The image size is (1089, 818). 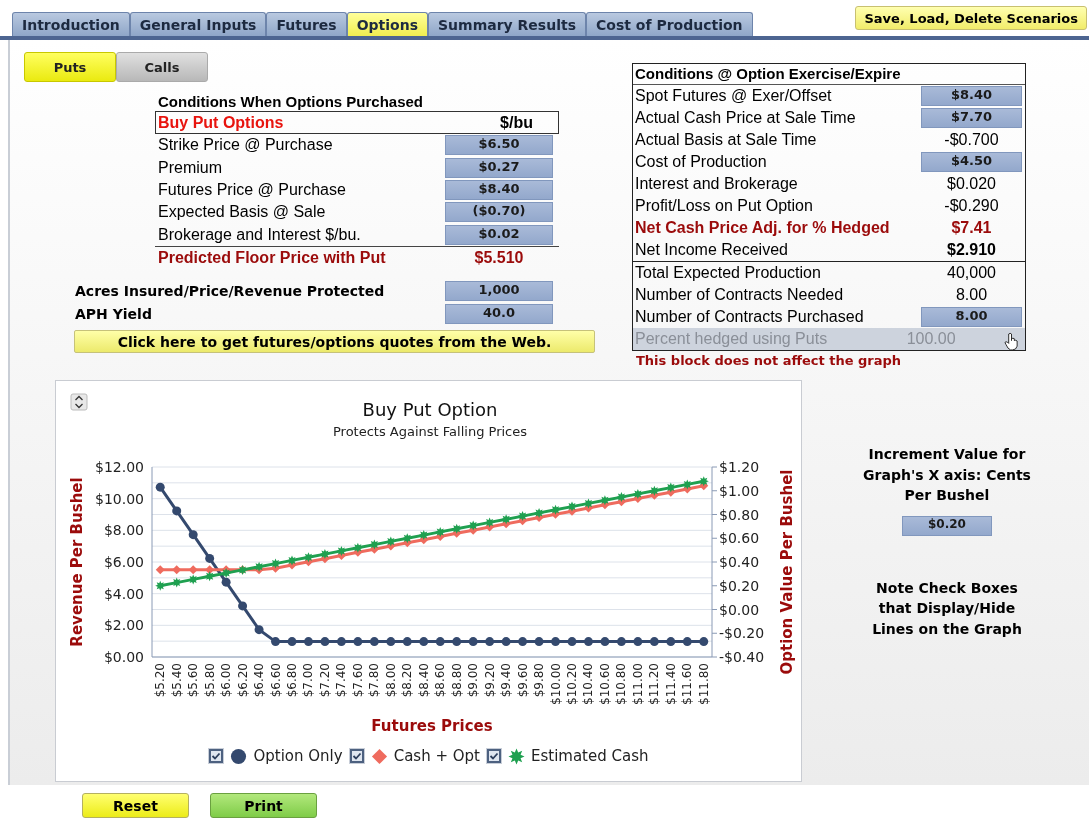 What do you see at coordinates (739, 490) in the screenshot?
I see `axis-tick-label: $1.00` at bounding box center [739, 490].